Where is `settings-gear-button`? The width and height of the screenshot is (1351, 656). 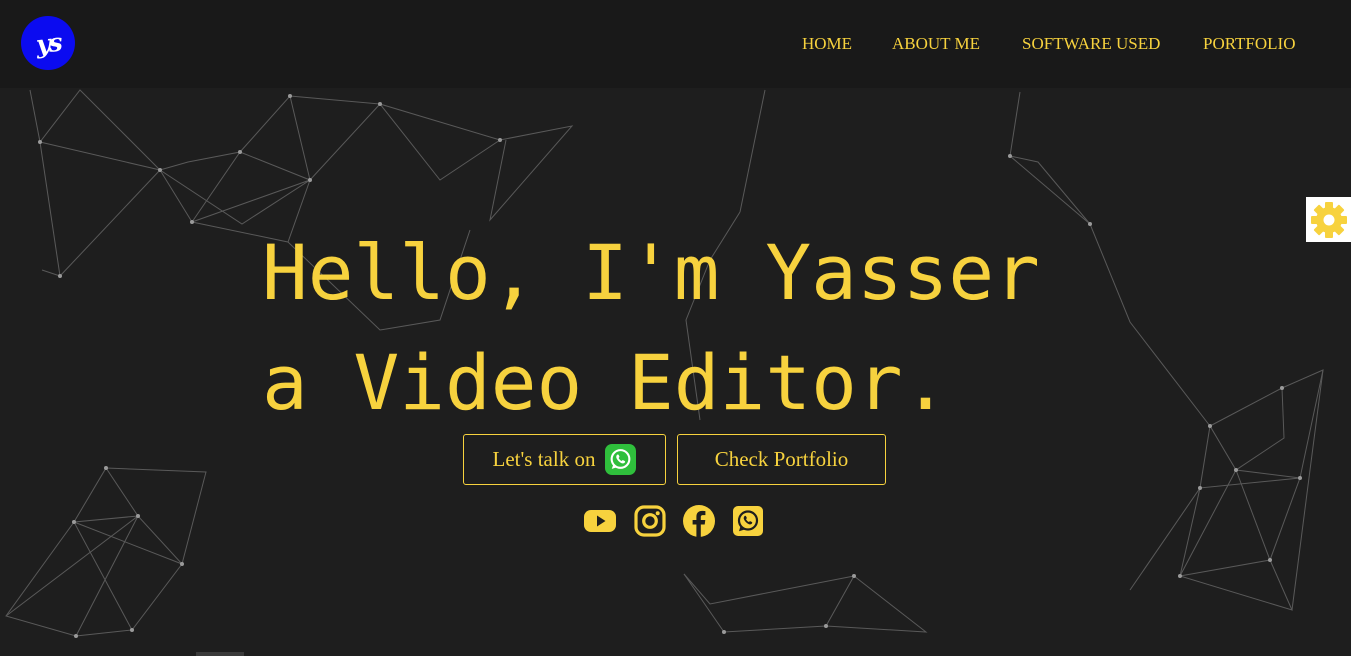
settings-gear-button is located at coordinates (1328, 219).